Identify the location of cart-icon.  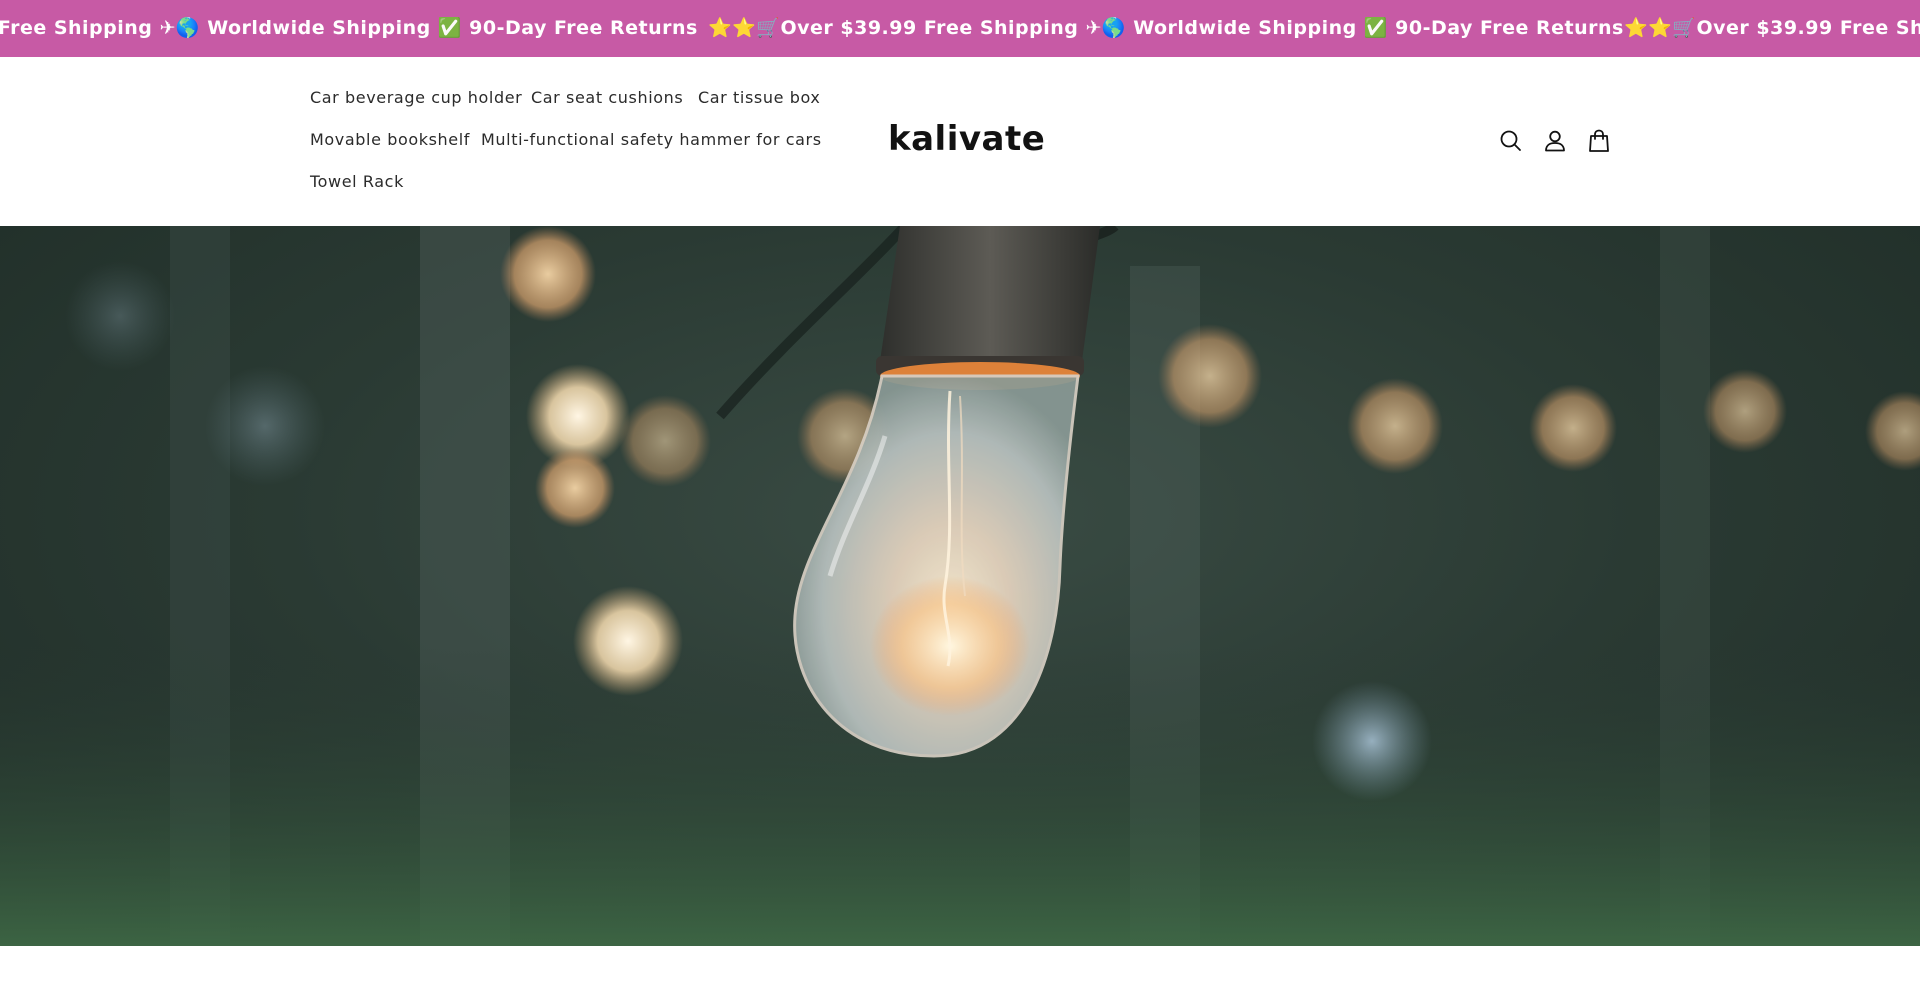
(1599, 141).